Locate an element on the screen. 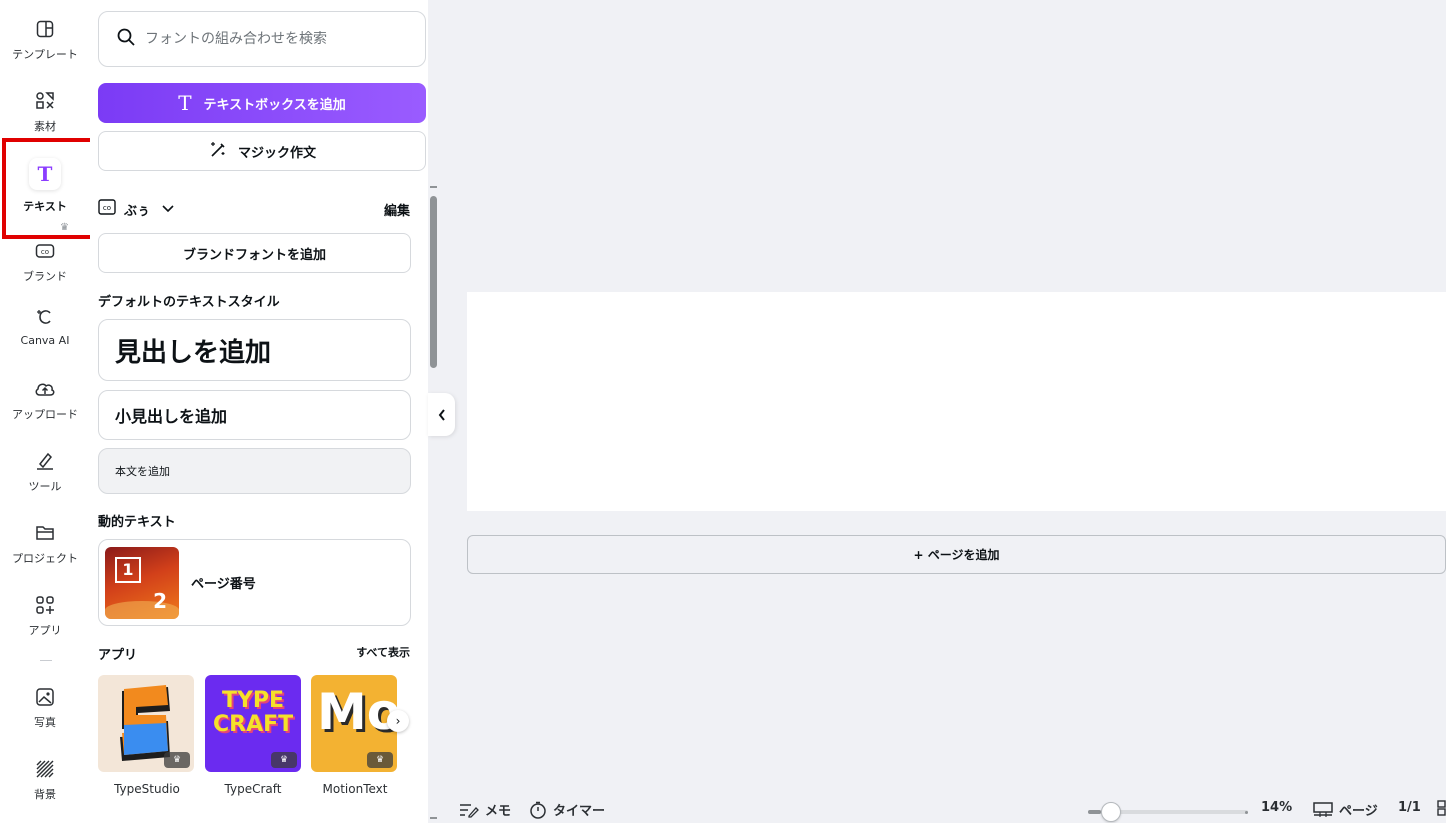 This screenshot has height=823, width=1446. edit-link: 編集 is located at coordinates (397, 209).